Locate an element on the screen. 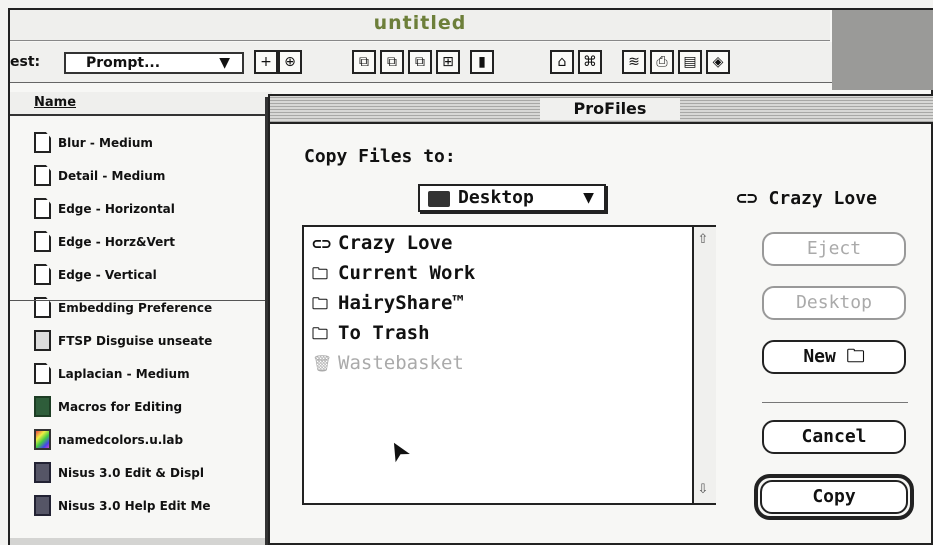  button-divider is located at coordinates (835, 402).